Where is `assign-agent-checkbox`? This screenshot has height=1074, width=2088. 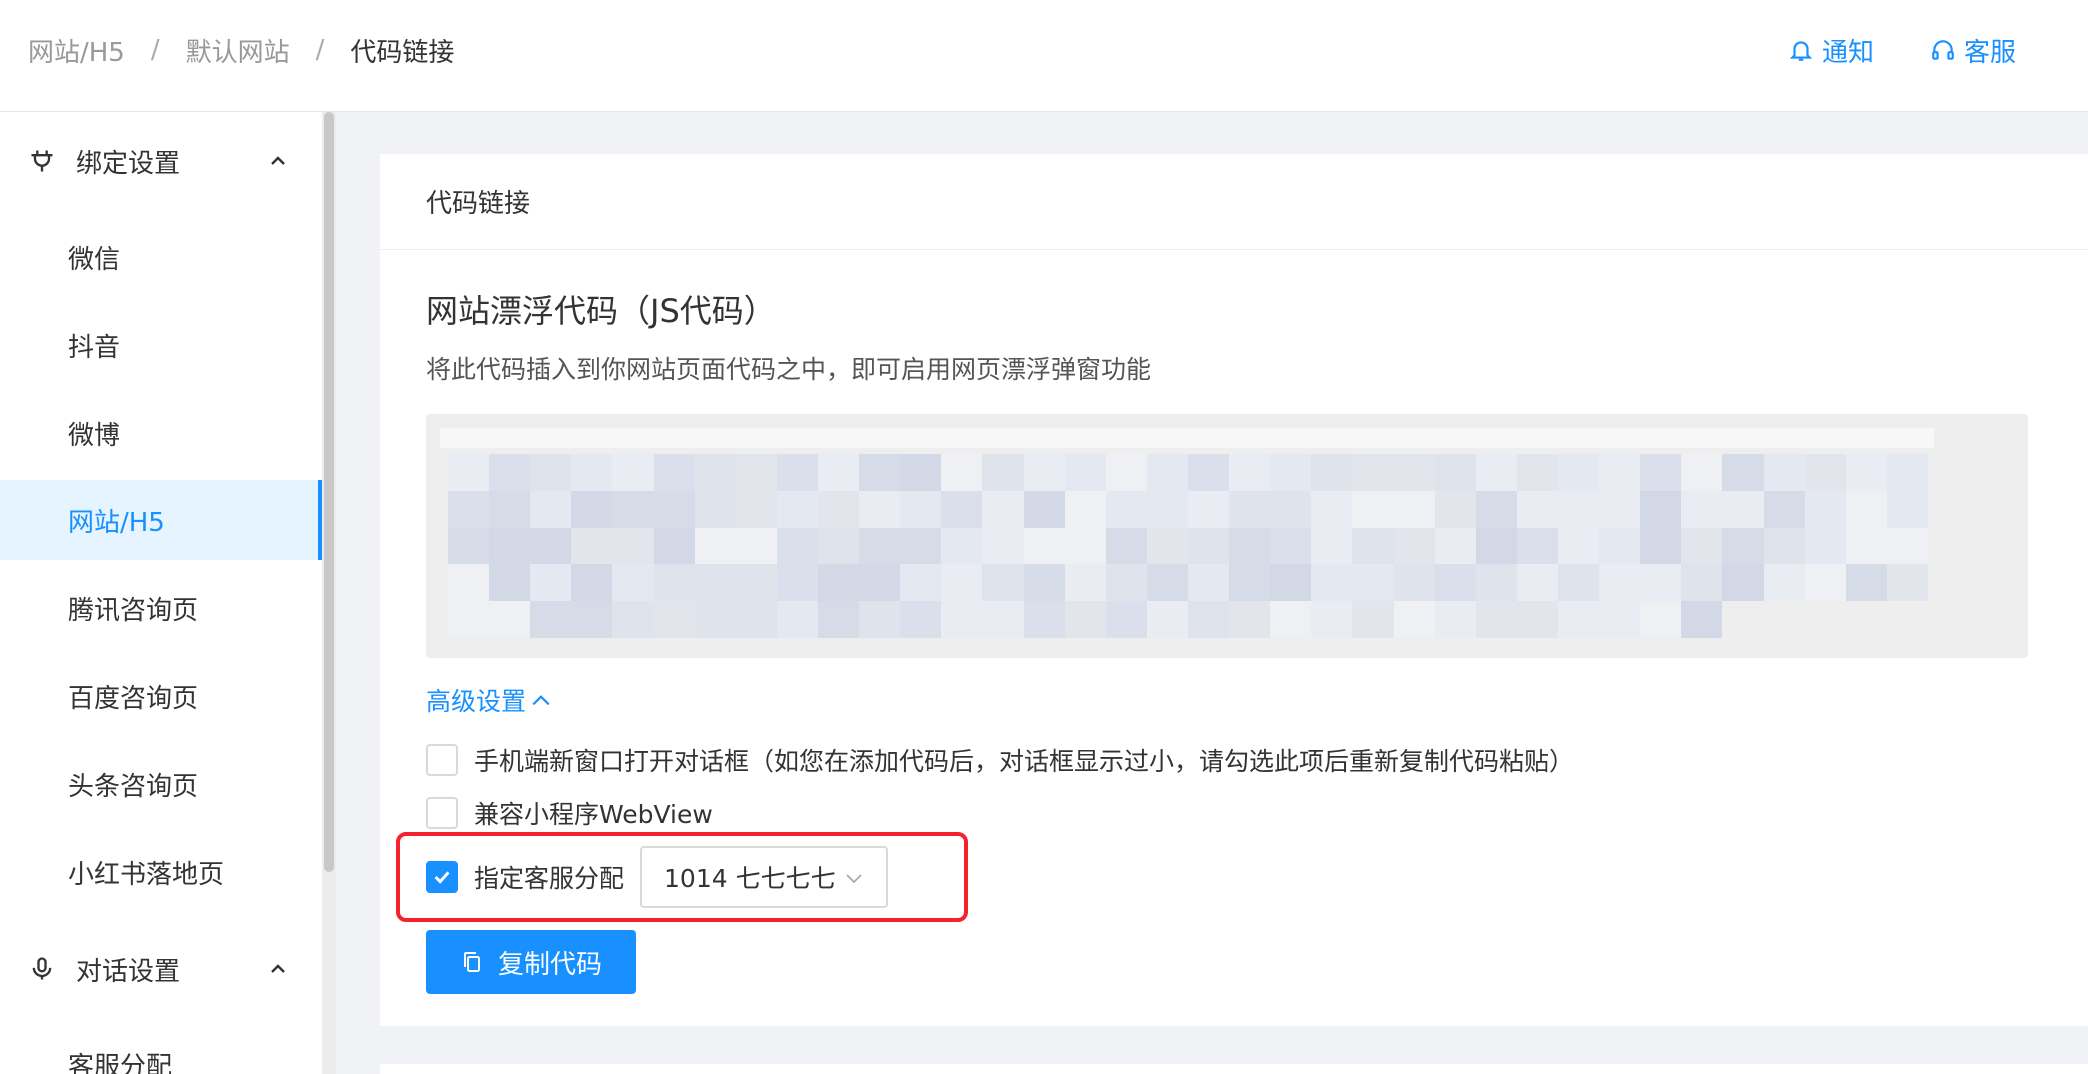
assign-agent-checkbox is located at coordinates (442, 877).